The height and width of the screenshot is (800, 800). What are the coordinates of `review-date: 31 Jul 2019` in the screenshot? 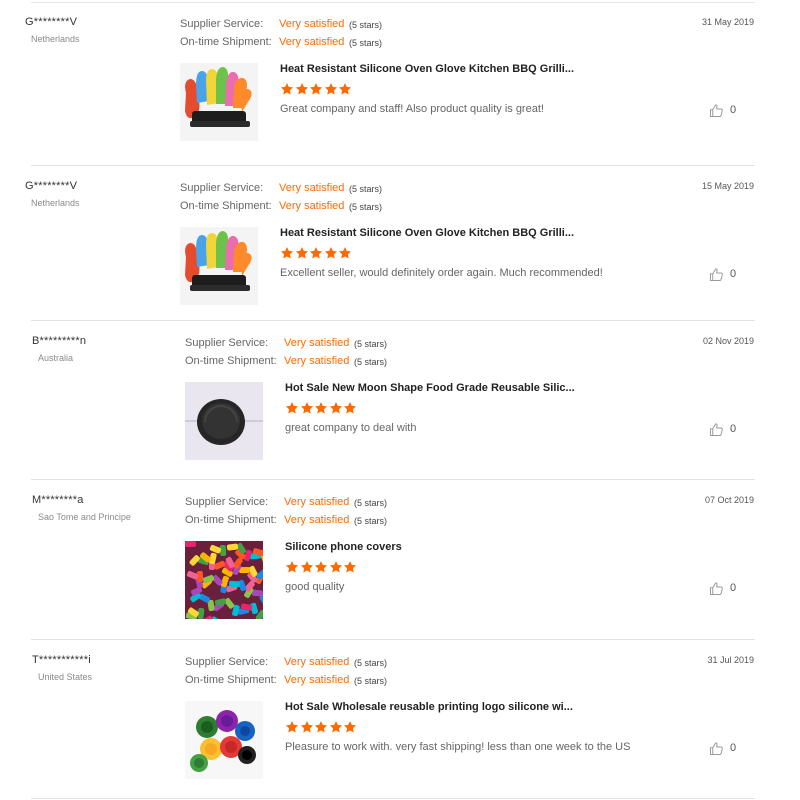 It's located at (730, 660).